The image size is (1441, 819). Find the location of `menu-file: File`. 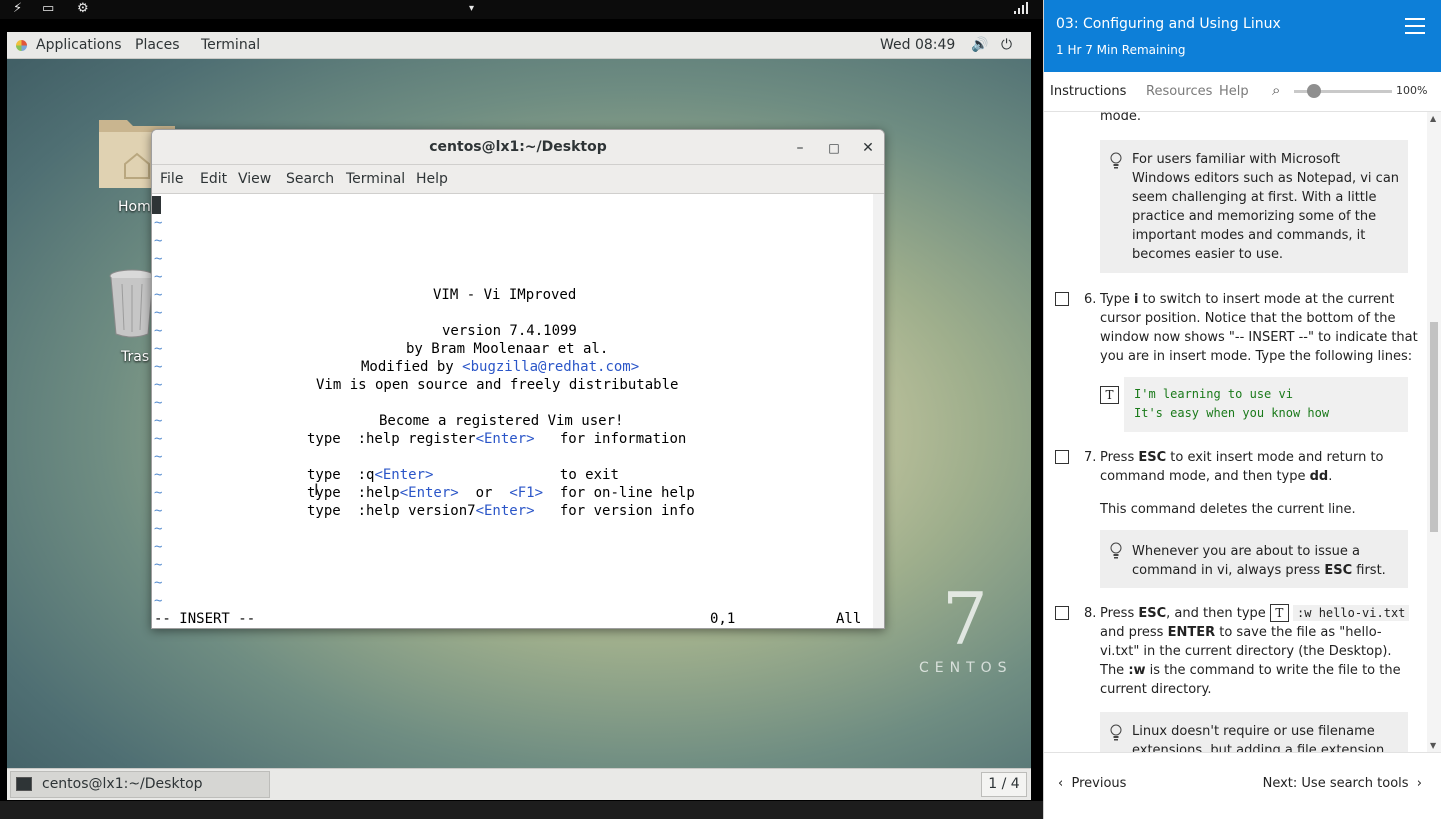

menu-file: File is located at coordinates (171, 179).